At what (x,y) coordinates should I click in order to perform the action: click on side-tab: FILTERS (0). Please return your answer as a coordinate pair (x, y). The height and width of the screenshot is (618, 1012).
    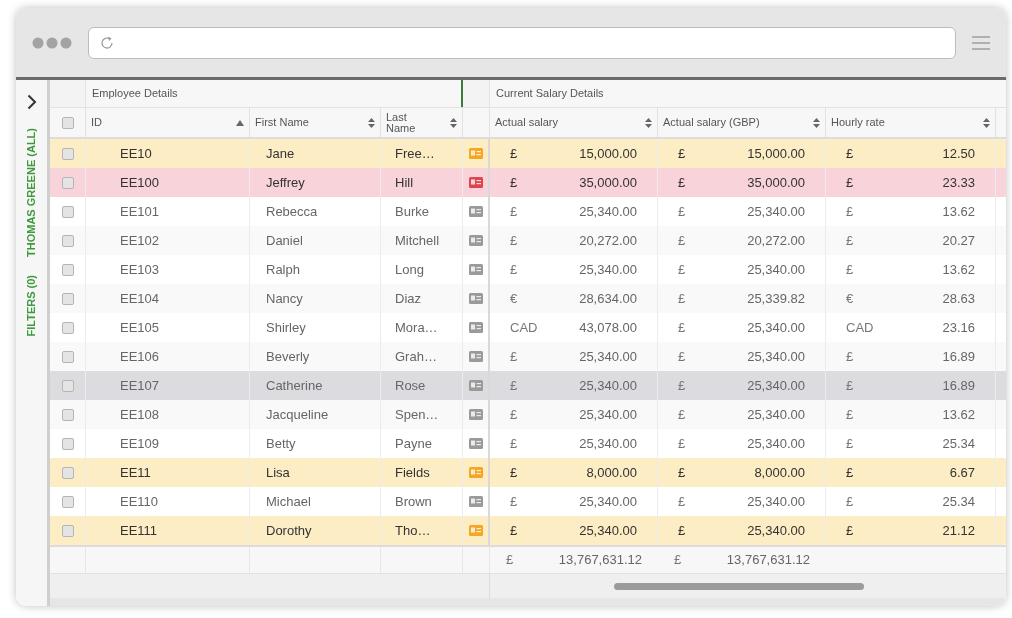
    Looking at the image, I should click on (31, 305).